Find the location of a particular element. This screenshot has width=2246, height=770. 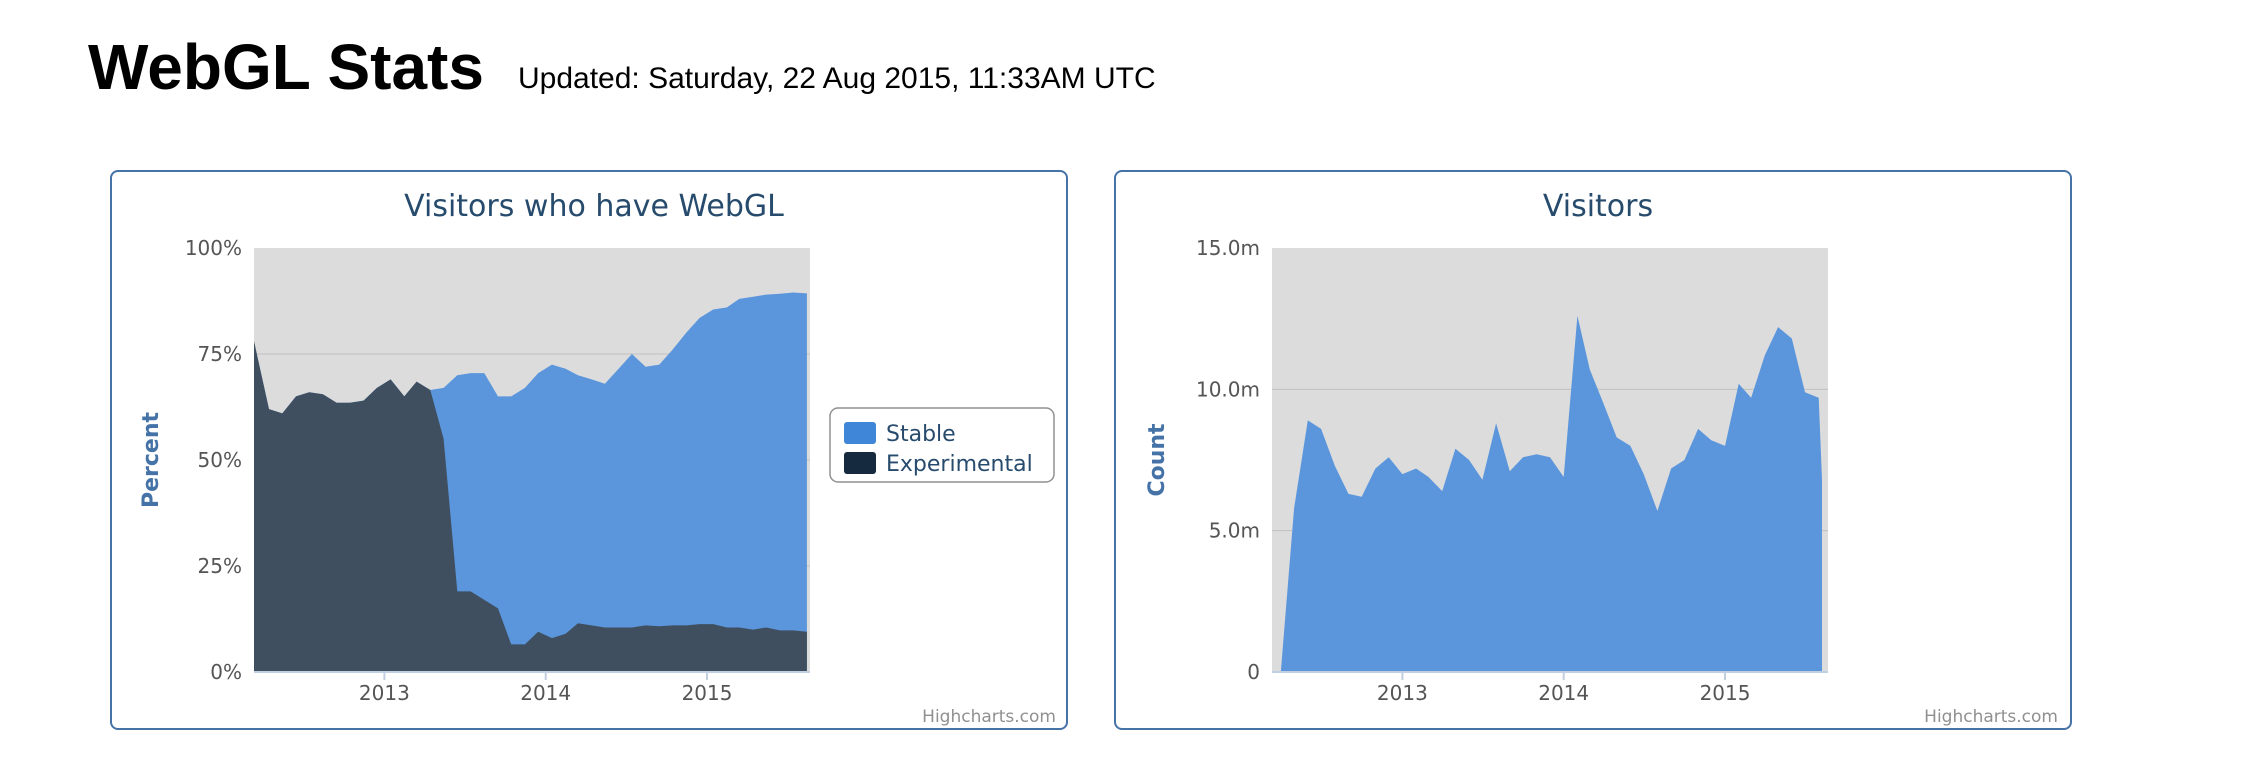

y-tick-label: 10.0m is located at coordinates (1228, 389).